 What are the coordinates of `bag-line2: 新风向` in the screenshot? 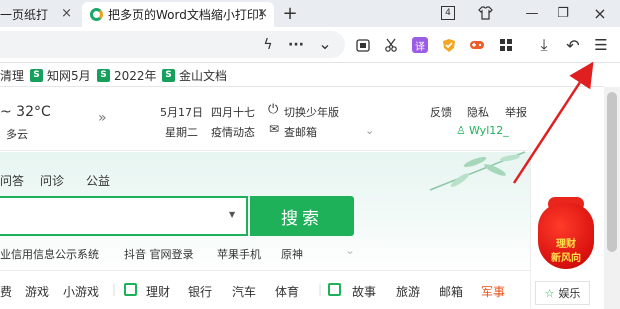 It's located at (566, 258).